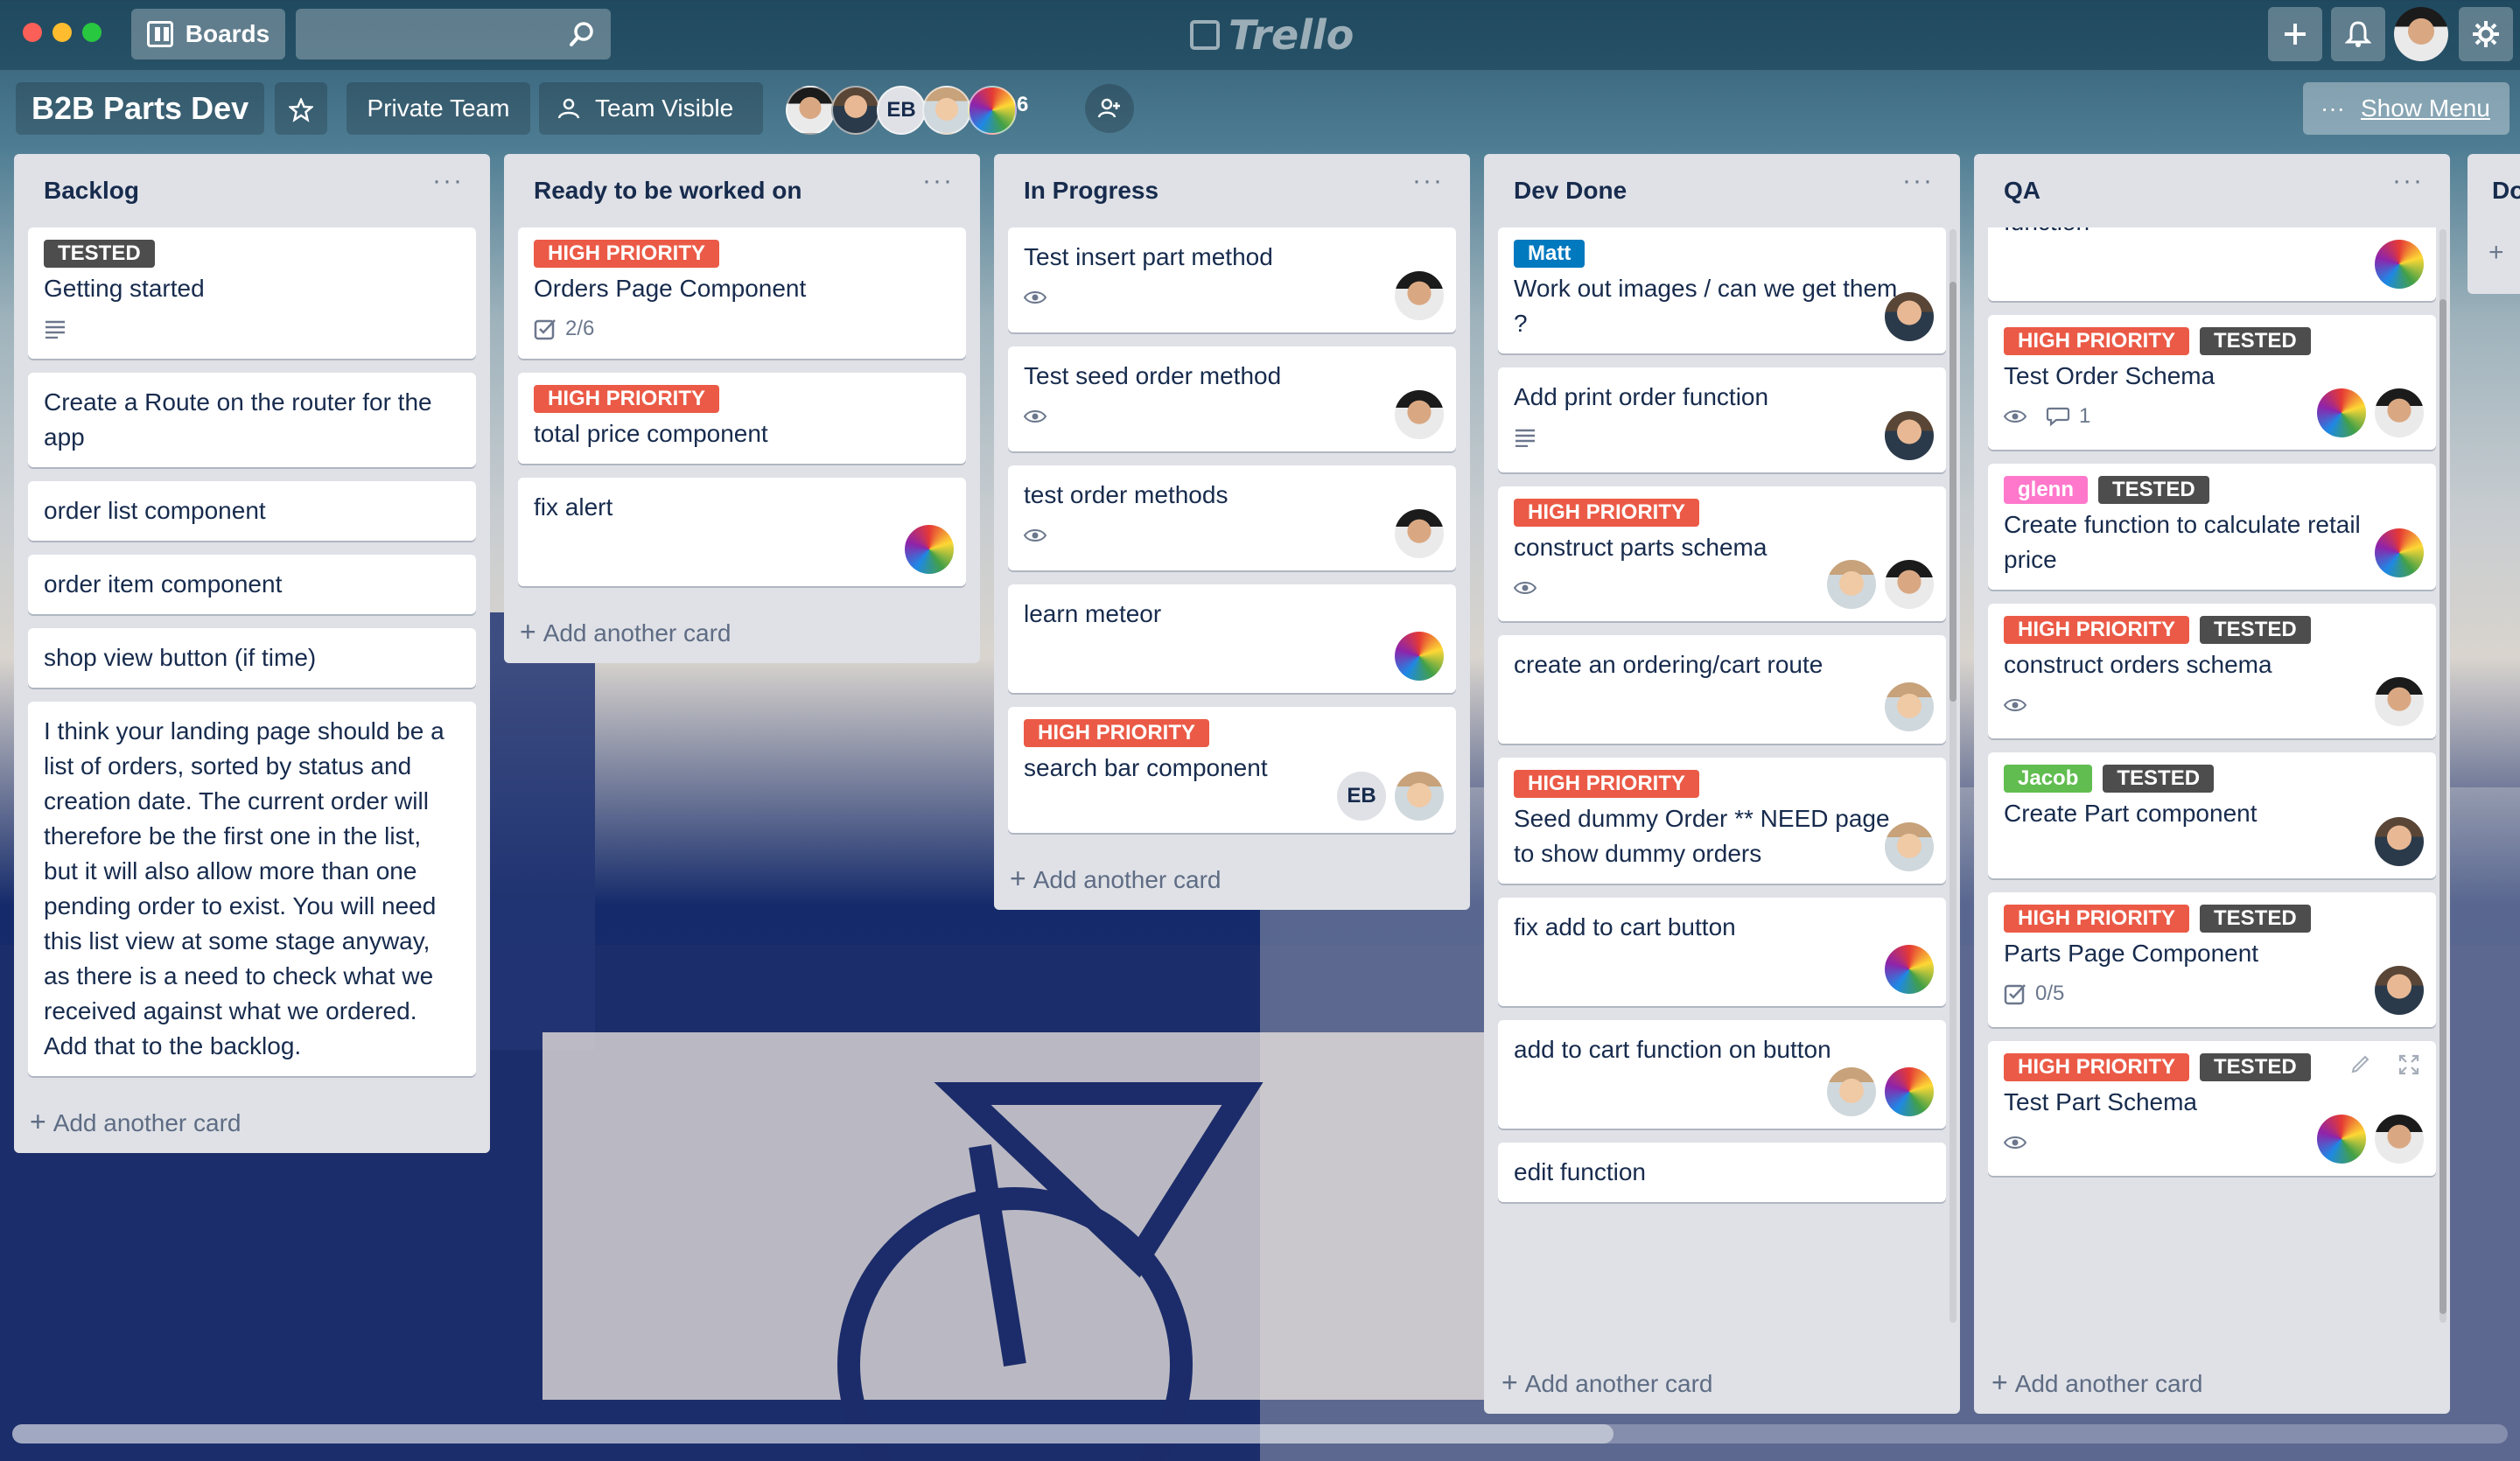 This screenshot has width=2520, height=1461. I want to click on profile-avatar, so click(2421, 34).